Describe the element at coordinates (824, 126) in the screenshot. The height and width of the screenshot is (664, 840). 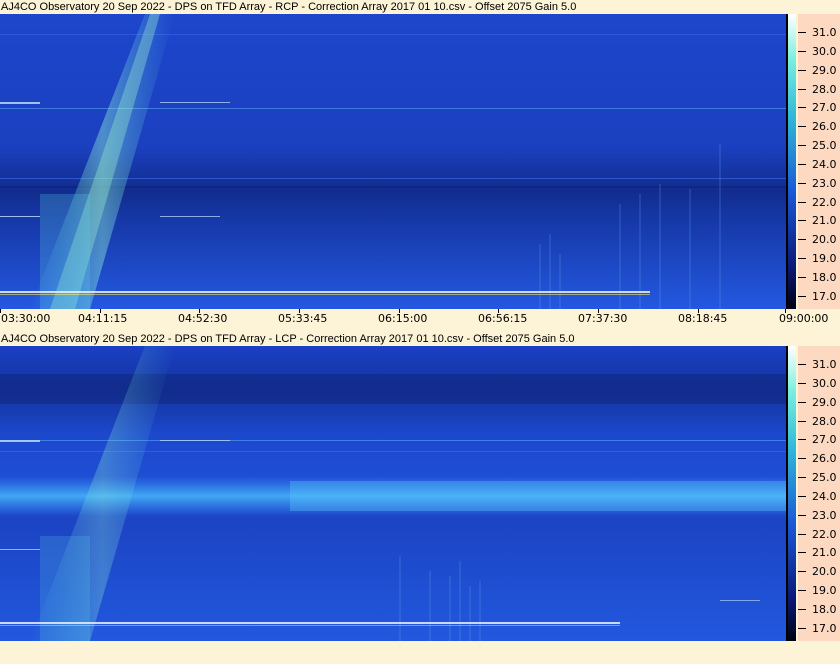
I see `rcp-freq-26: 26.0` at that location.